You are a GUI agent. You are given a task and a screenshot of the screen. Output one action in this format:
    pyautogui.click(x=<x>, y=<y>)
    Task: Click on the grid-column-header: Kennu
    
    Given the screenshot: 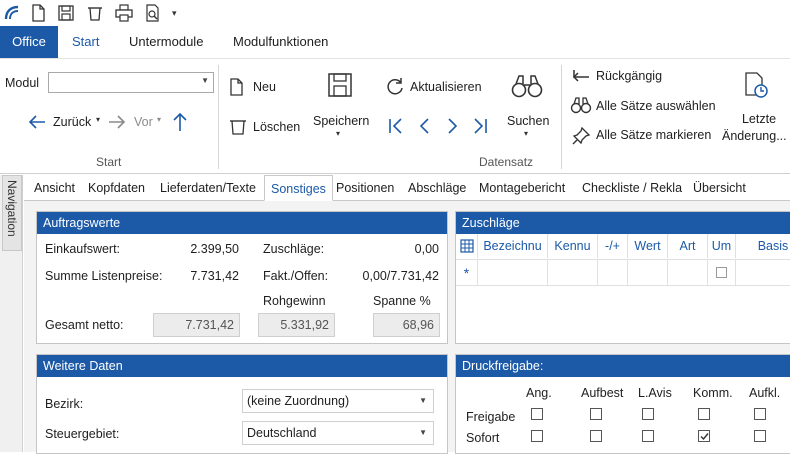 What is the action you would take?
    pyautogui.click(x=573, y=246)
    